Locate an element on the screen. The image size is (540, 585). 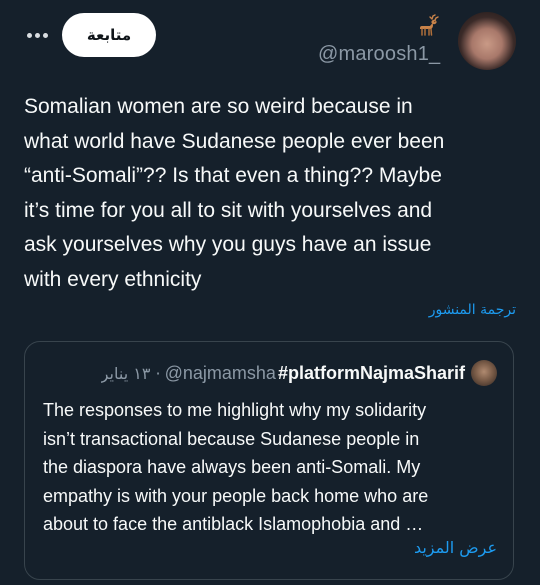
quoted-author-avatar is located at coordinates (484, 373).